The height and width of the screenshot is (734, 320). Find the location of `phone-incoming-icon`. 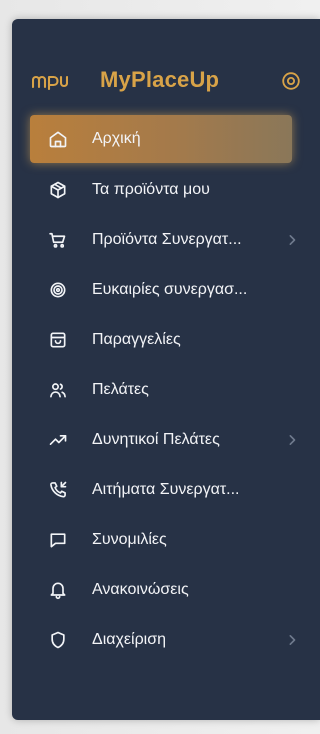

phone-incoming-icon is located at coordinates (58, 490).